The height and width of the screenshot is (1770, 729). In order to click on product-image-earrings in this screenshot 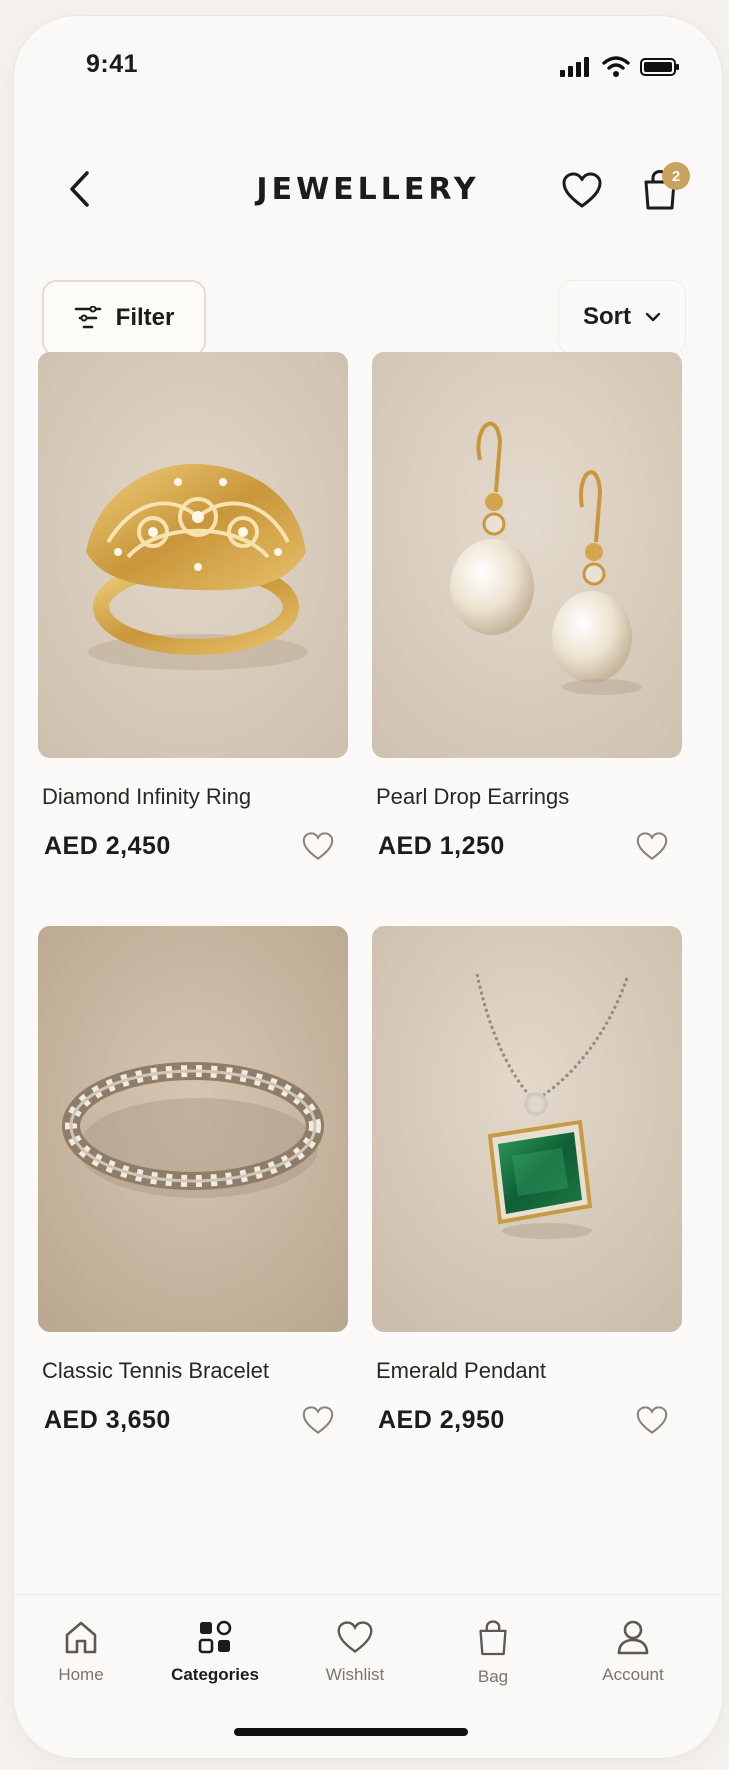, I will do `click(527, 555)`.